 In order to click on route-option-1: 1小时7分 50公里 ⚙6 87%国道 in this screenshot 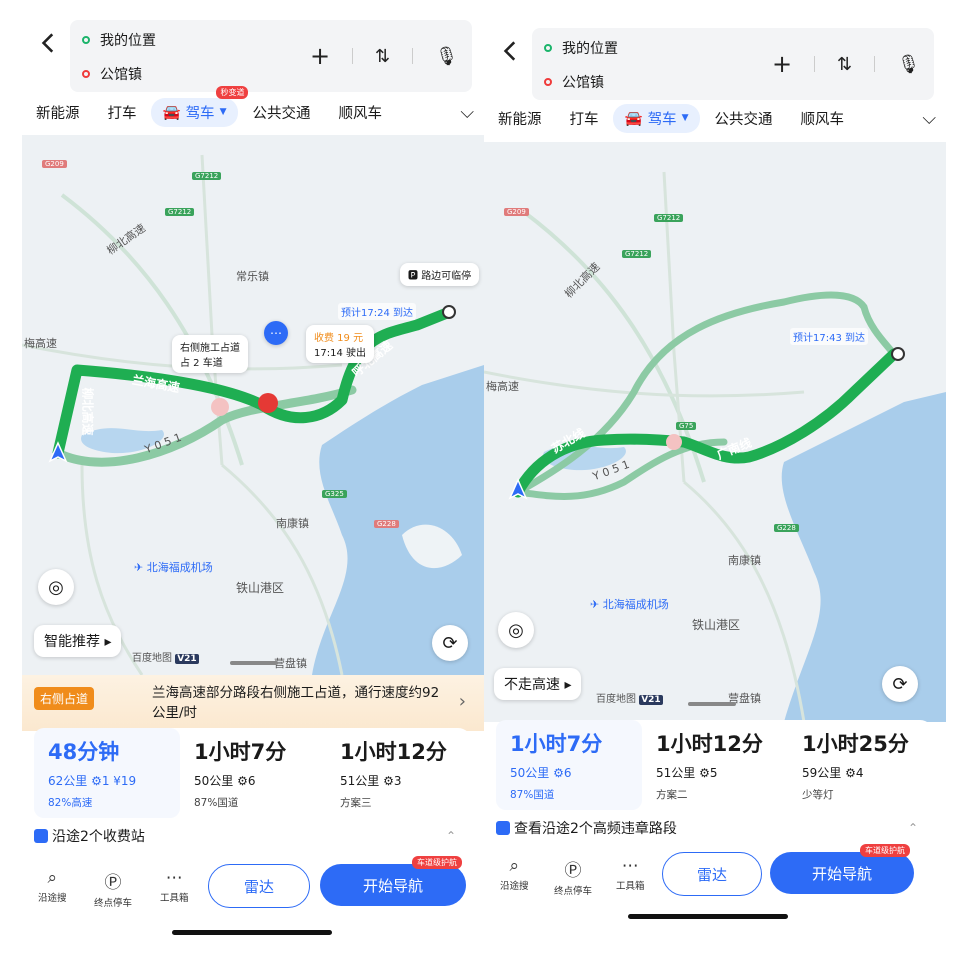, I will do `click(569, 765)`.